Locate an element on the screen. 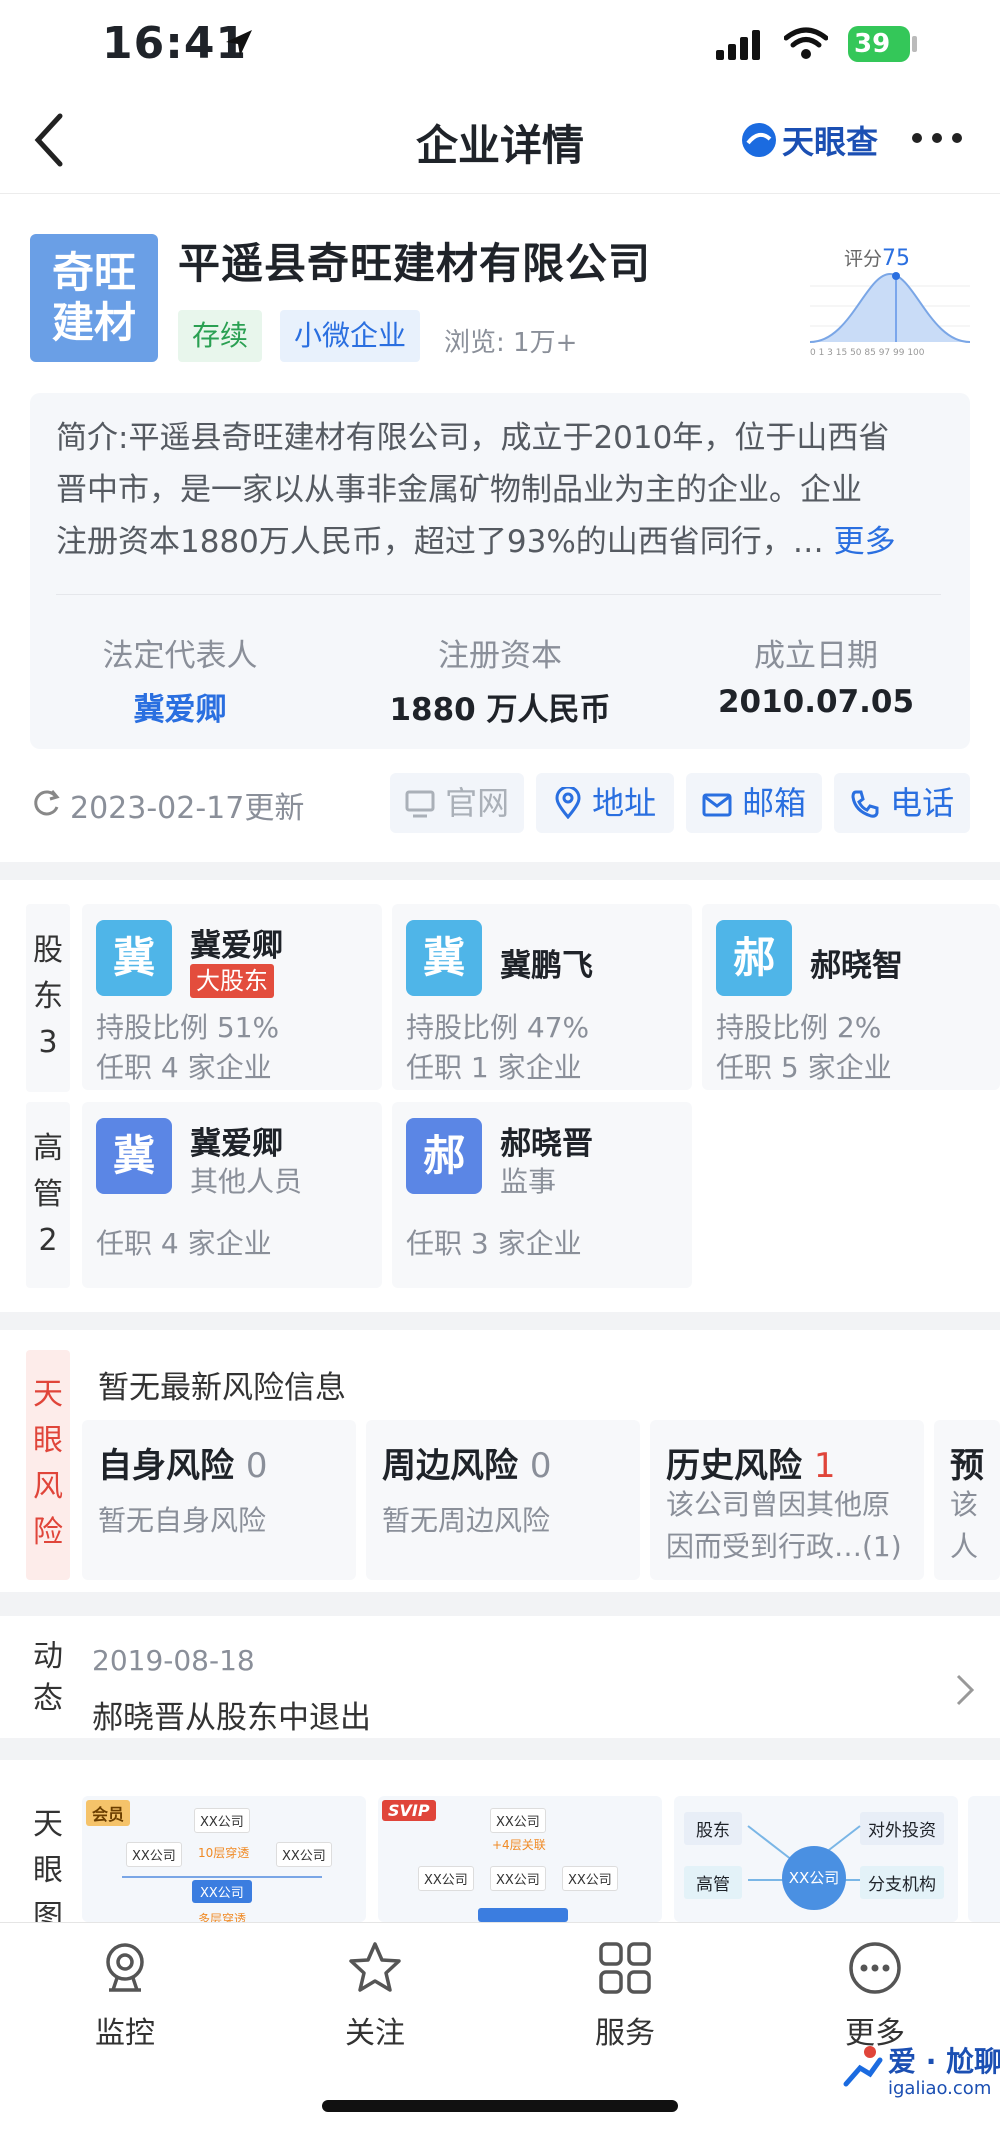 The width and height of the screenshot is (1000, 2137). intro-more-link: 更多 is located at coordinates (865, 542).